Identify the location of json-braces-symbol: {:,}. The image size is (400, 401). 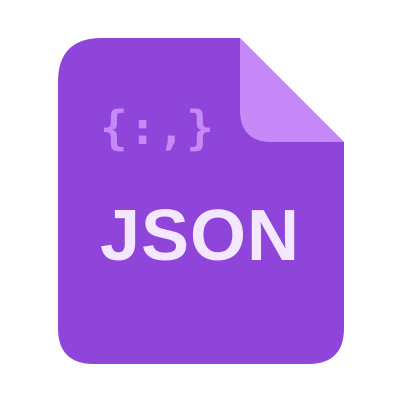
(157, 128).